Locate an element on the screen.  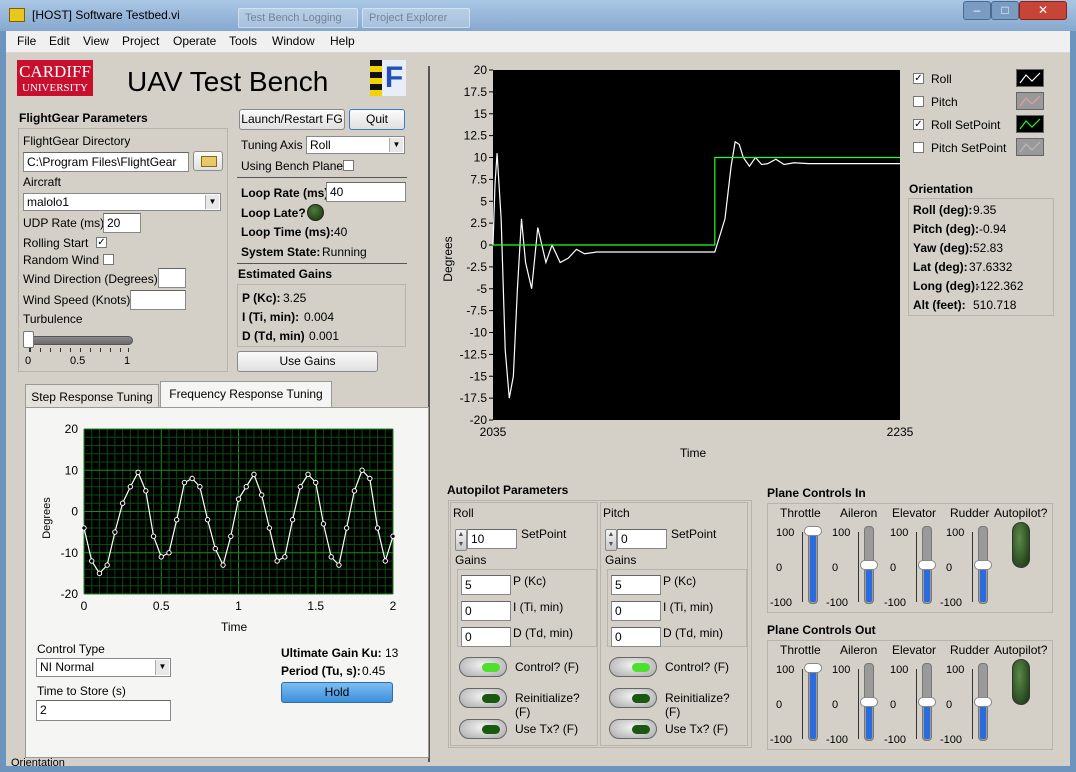
menu-view: View is located at coordinates (96, 41).